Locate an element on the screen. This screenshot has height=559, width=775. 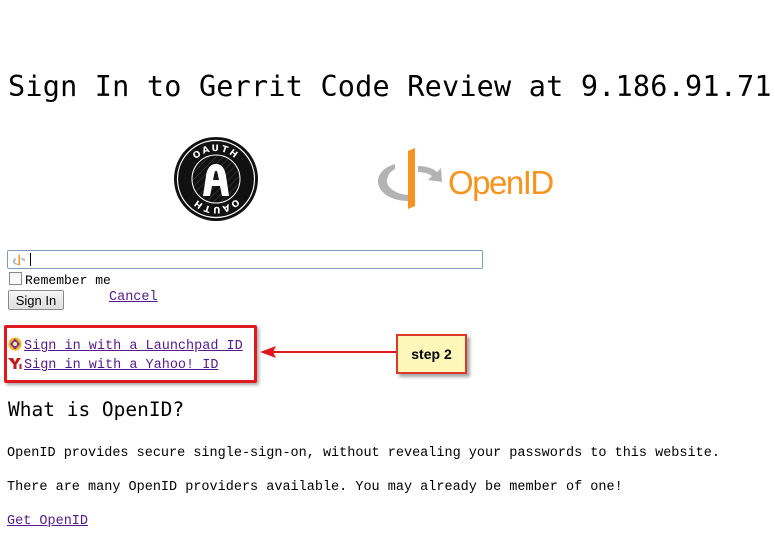
oauth-logo: OAUTH OAUTH is located at coordinates (216, 179).